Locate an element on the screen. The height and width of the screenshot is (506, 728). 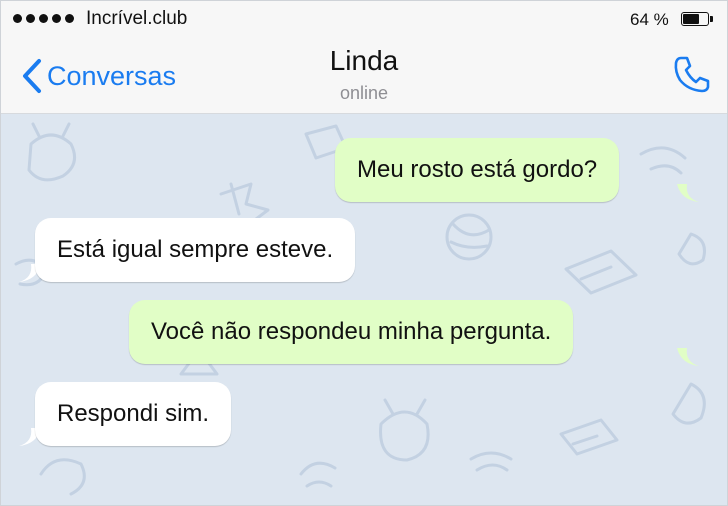
phone-icon is located at coordinates (692, 74).